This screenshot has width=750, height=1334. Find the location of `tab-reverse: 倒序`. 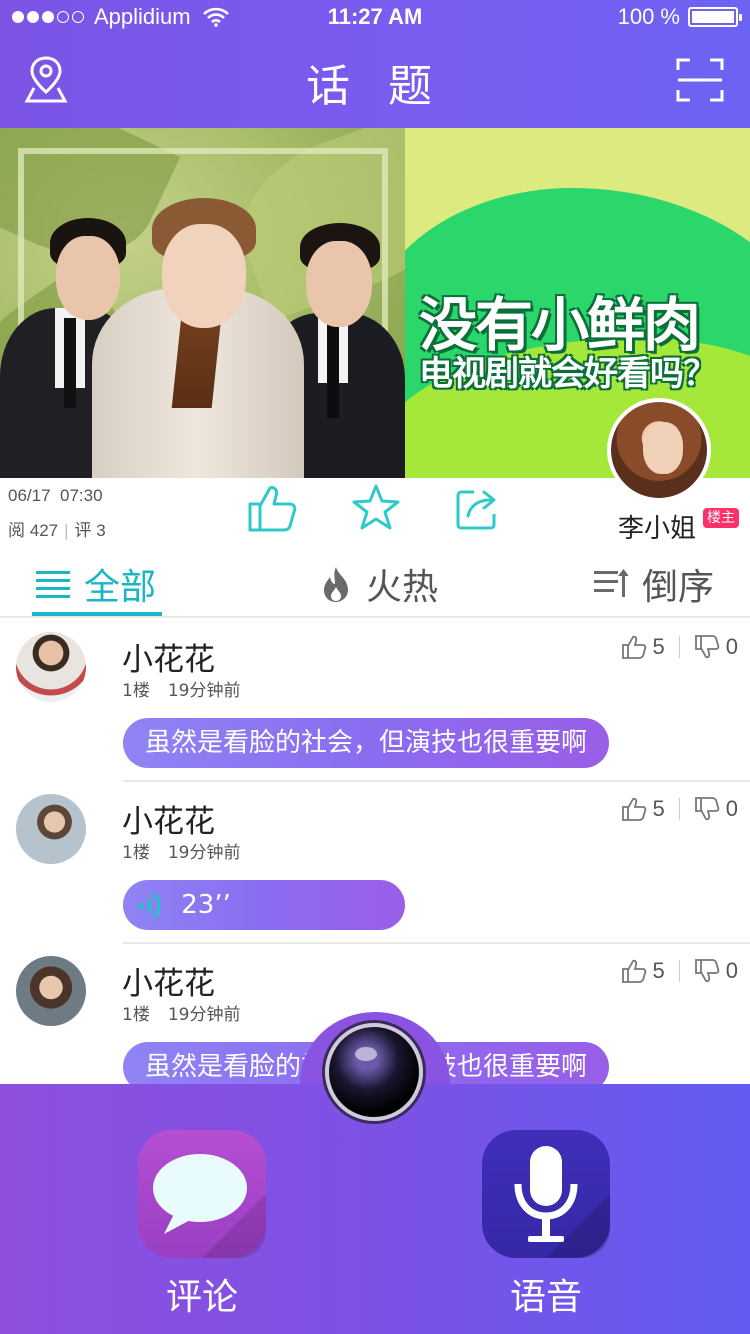

tab-reverse: 倒序 is located at coordinates (654, 584).